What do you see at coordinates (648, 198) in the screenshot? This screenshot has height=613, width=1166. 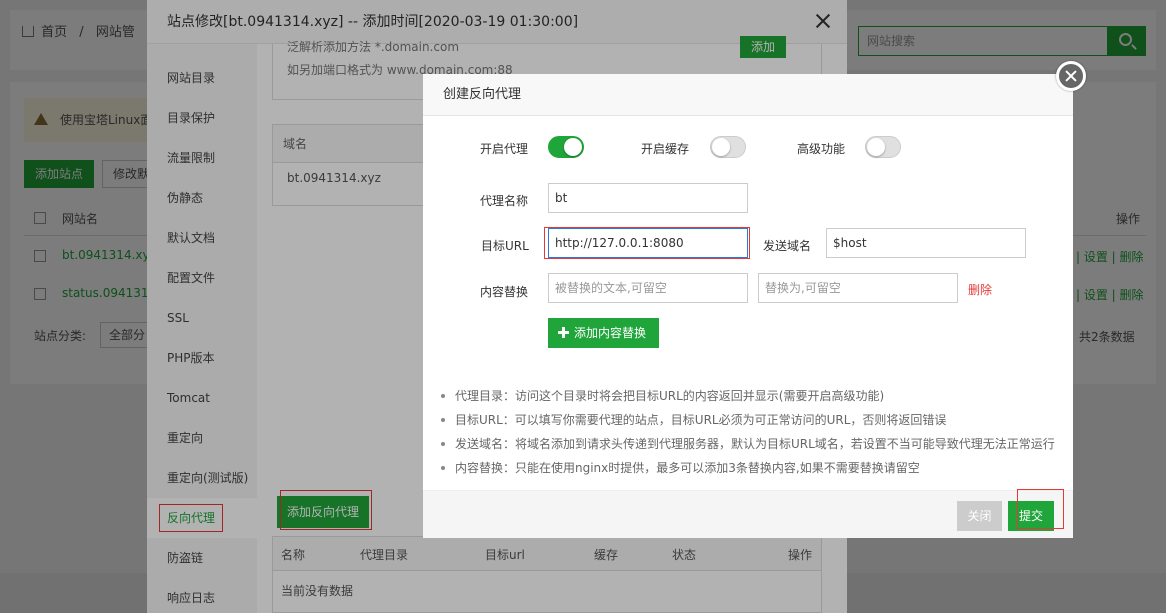 I see `proxy-name-input` at bounding box center [648, 198].